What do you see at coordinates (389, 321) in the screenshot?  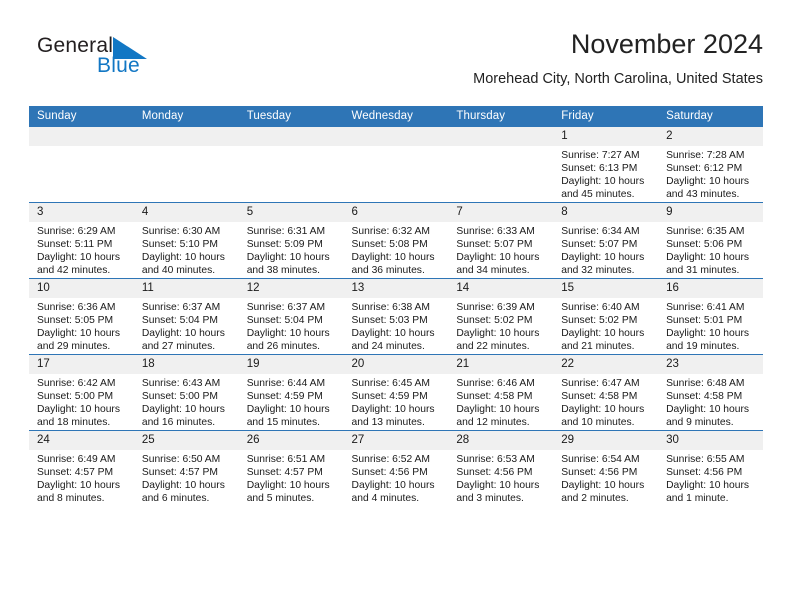 I see `sunset-text: Sunset: 5:03 PM` at bounding box center [389, 321].